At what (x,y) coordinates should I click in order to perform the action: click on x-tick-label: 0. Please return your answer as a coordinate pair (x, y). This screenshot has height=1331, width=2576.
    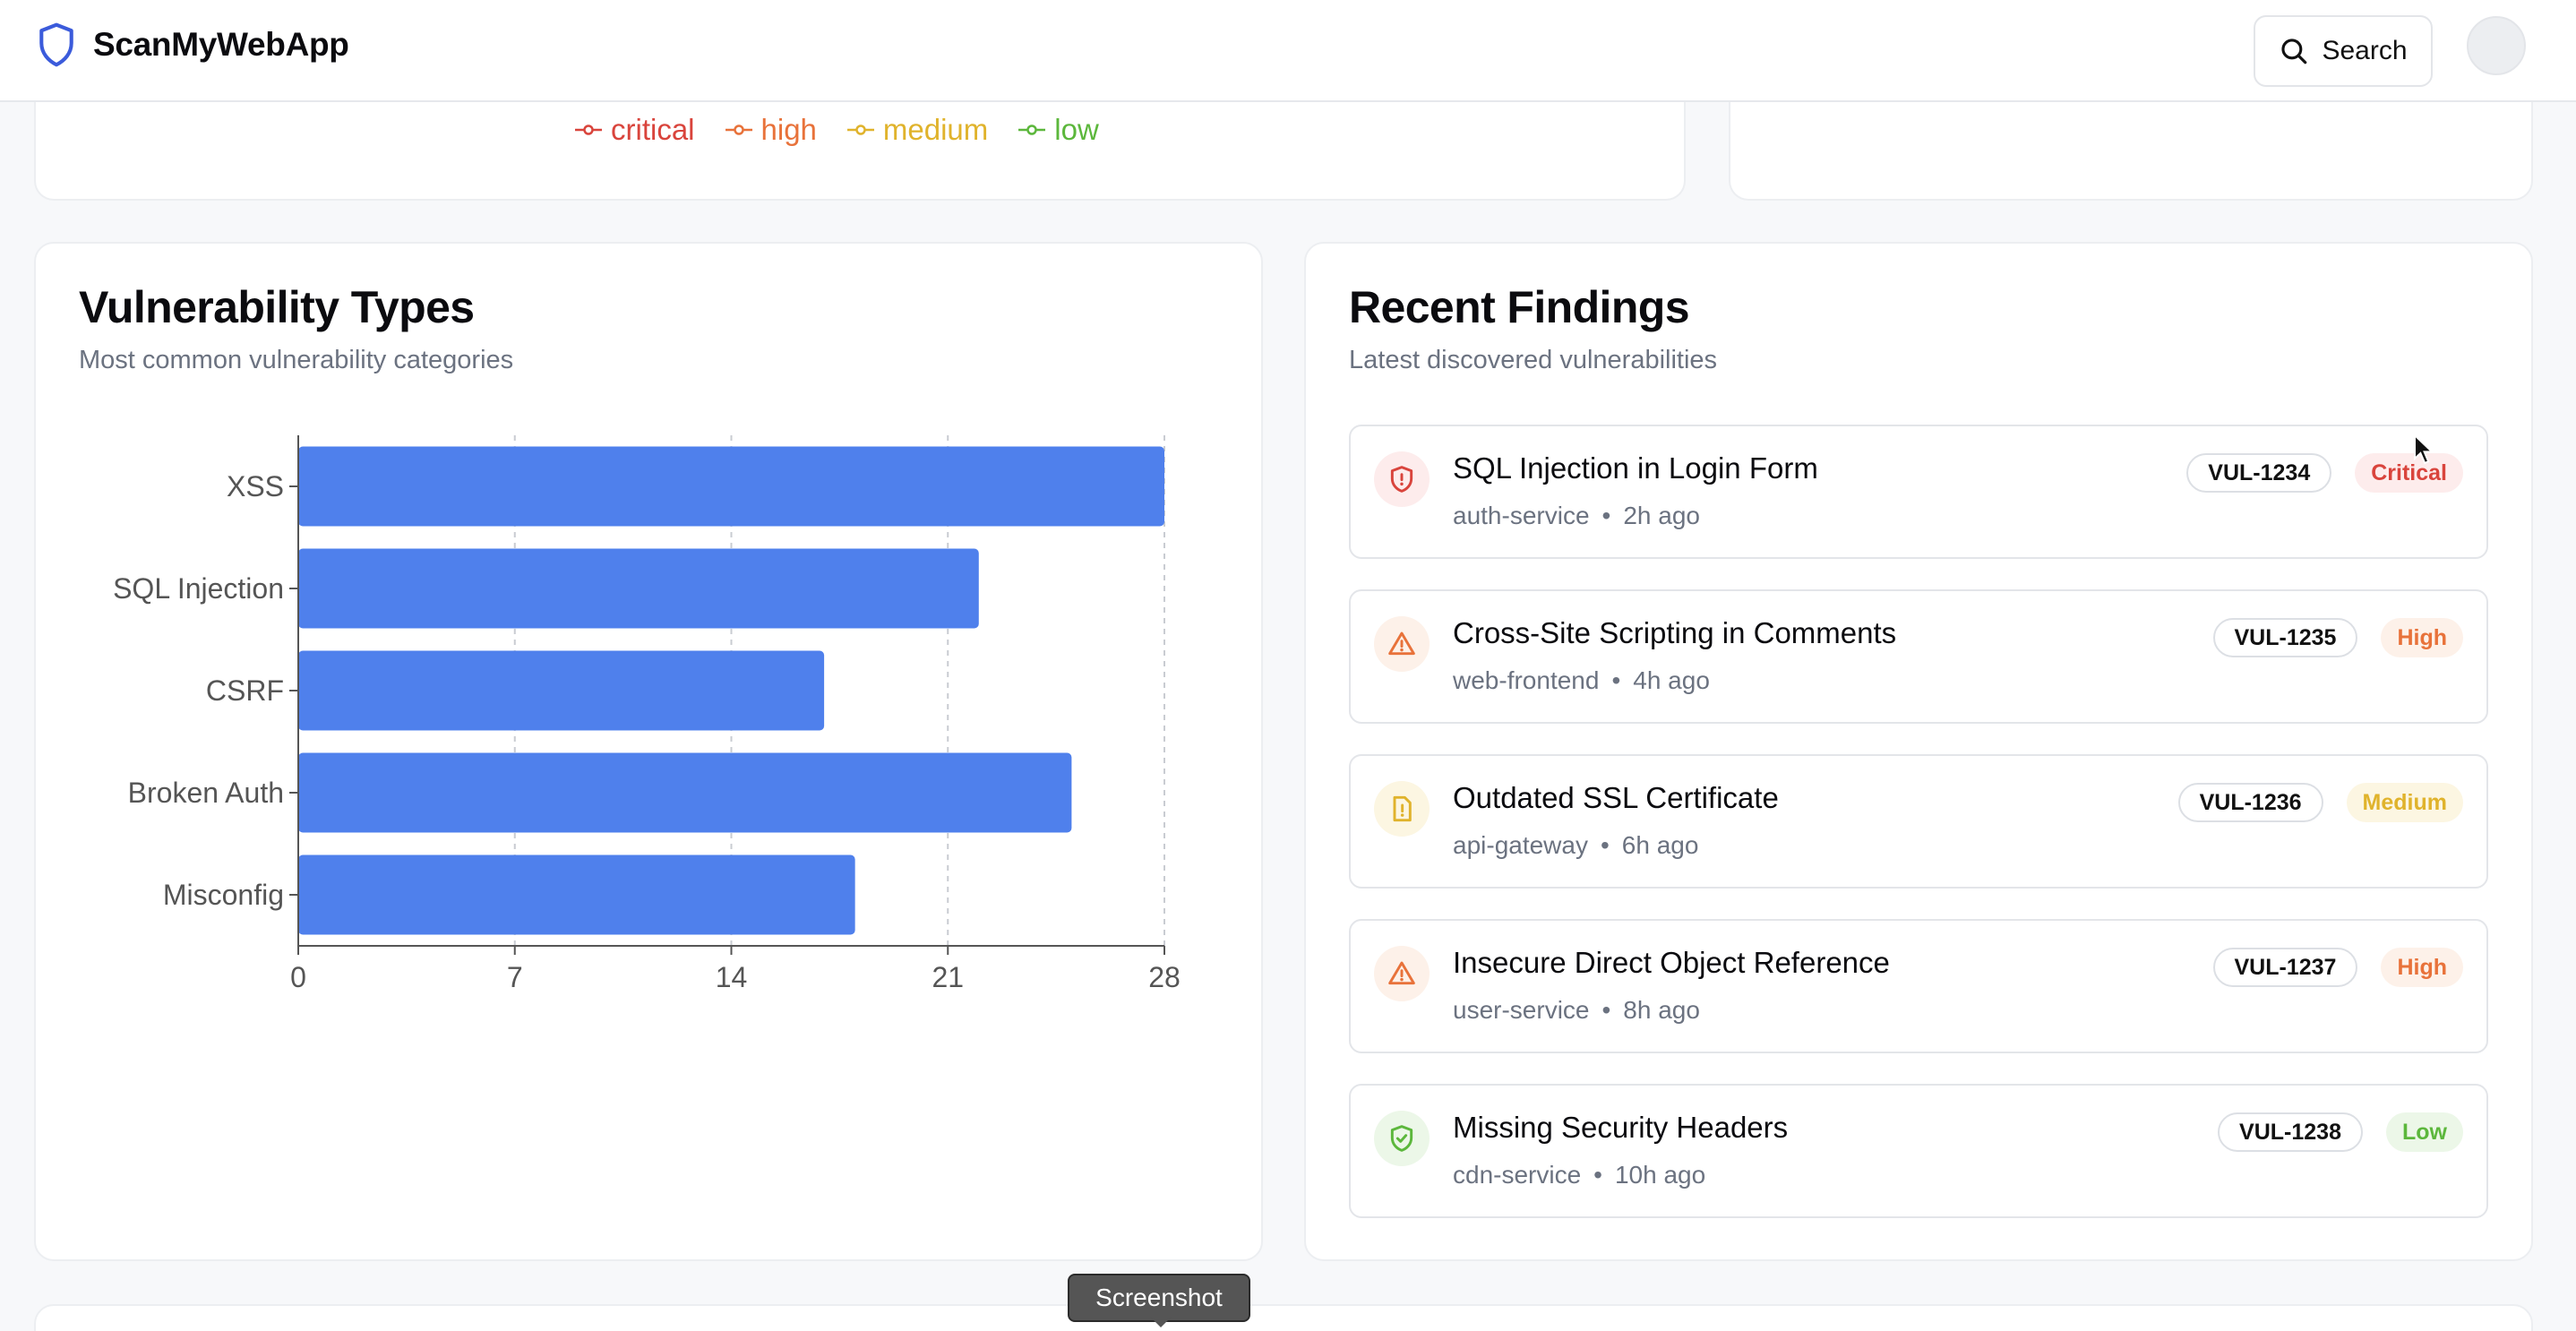
    Looking at the image, I should click on (298, 977).